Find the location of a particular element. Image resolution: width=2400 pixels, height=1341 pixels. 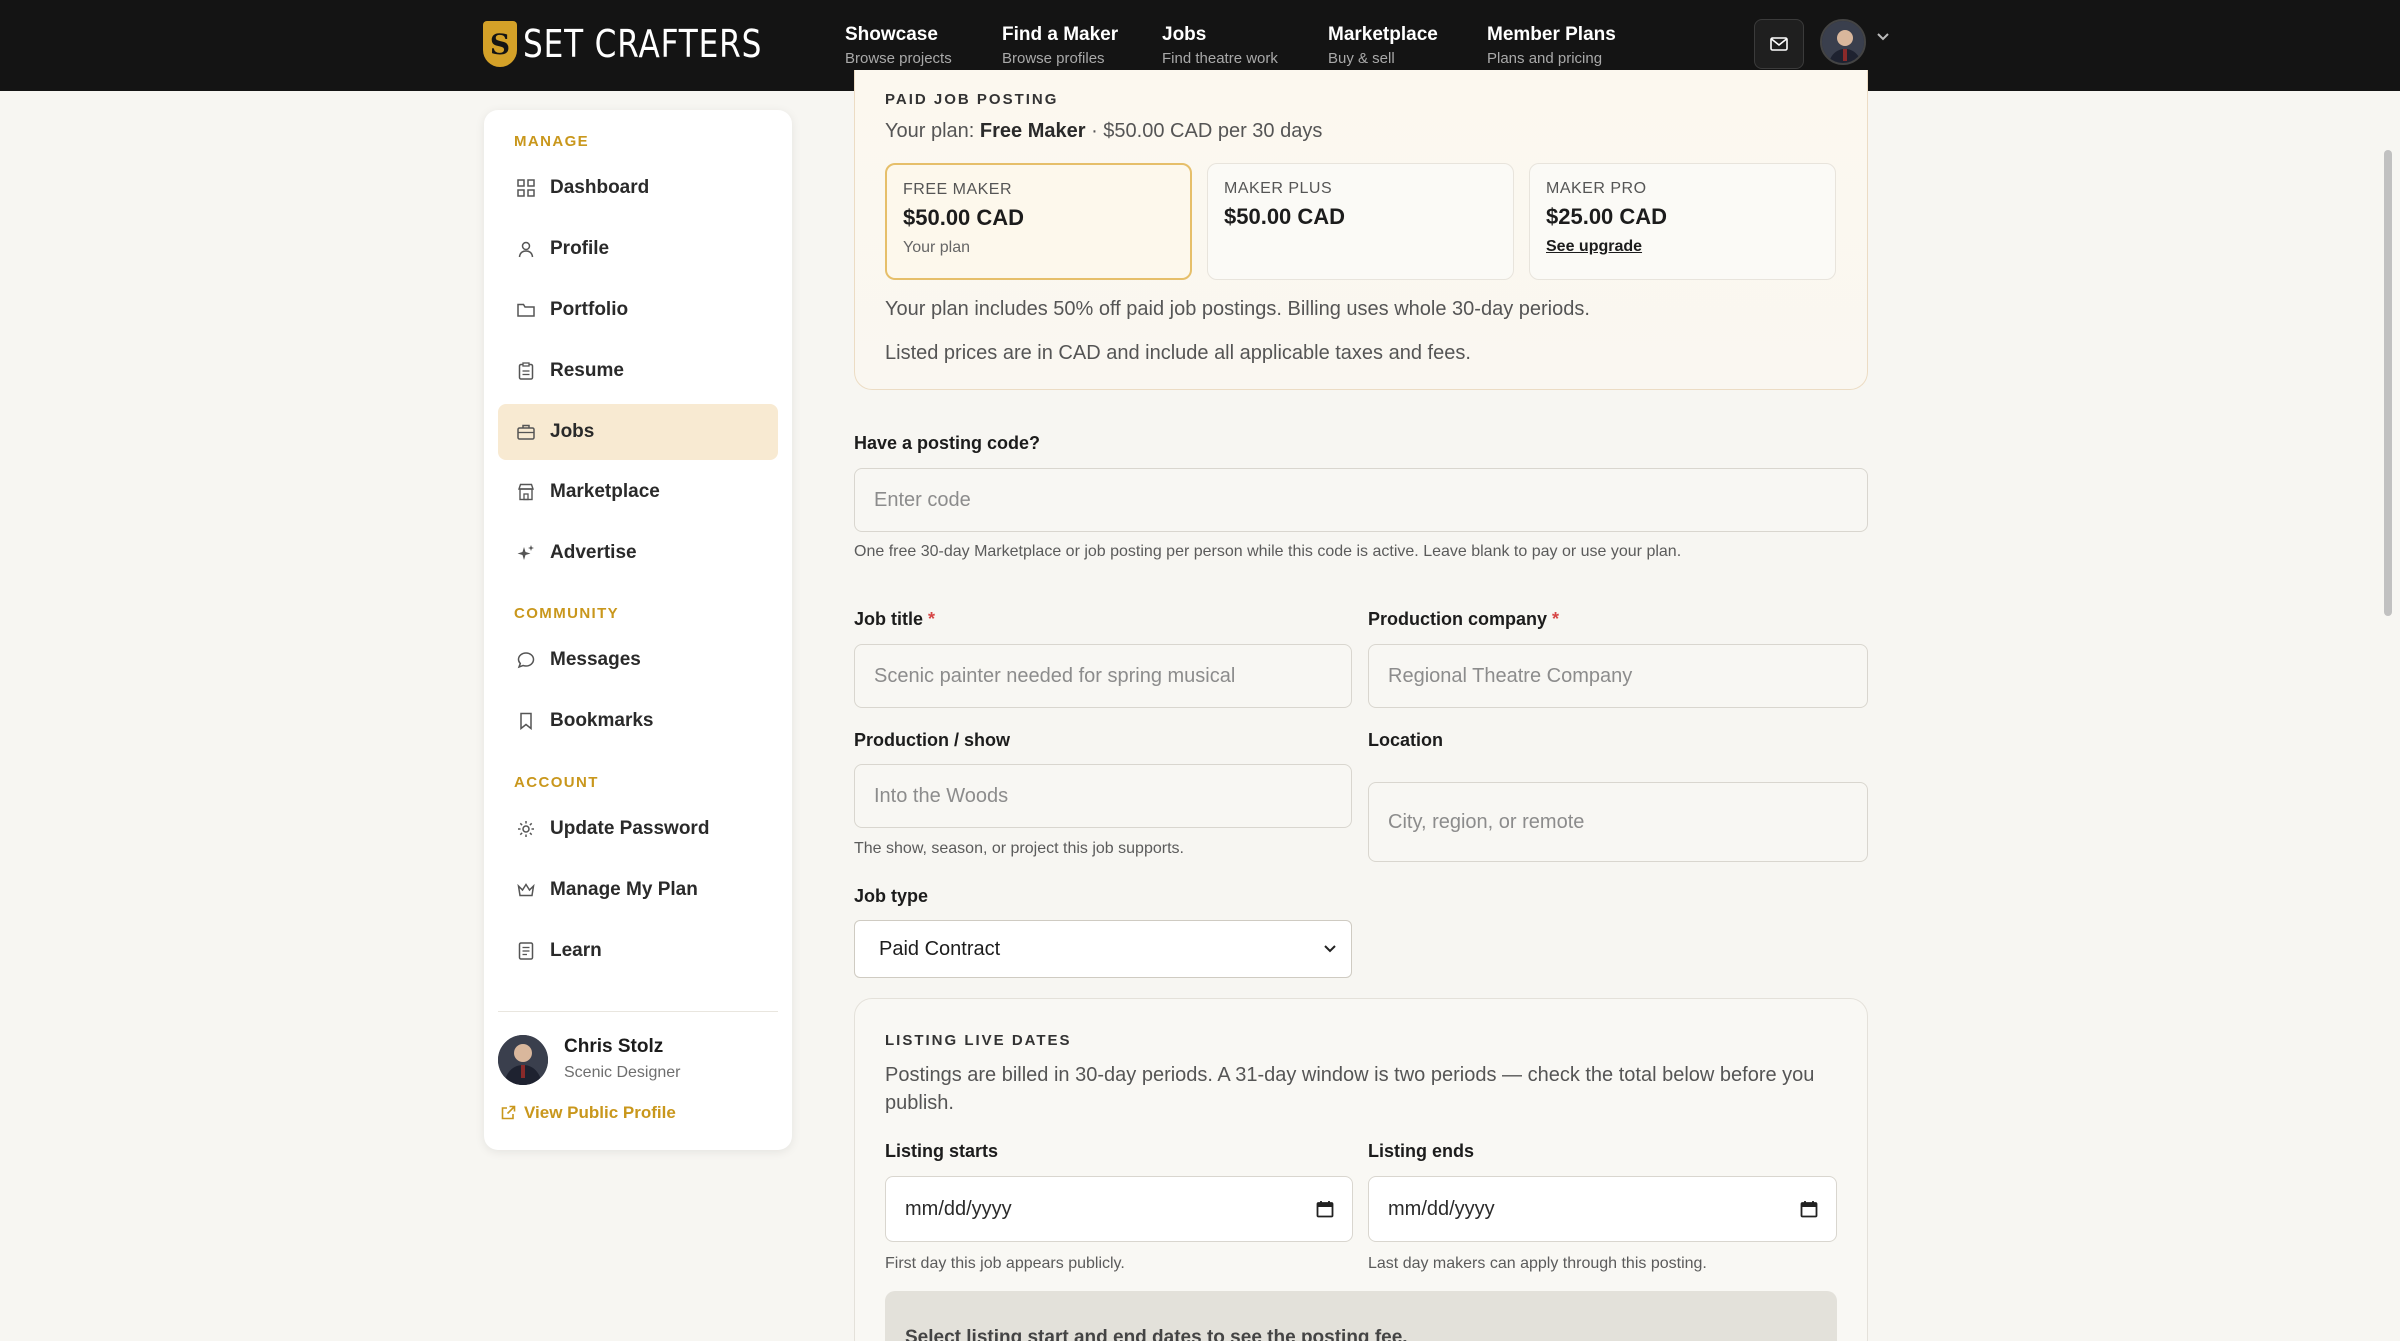

sidebar-item-label: Update Password is located at coordinates (630, 828).